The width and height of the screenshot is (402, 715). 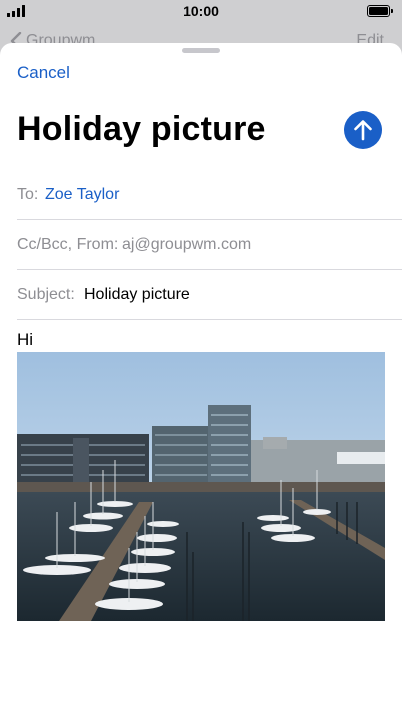 What do you see at coordinates (43, 73) in the screenshot?
I see `cancel-button: Cancel` at bounding box center [43, 73].